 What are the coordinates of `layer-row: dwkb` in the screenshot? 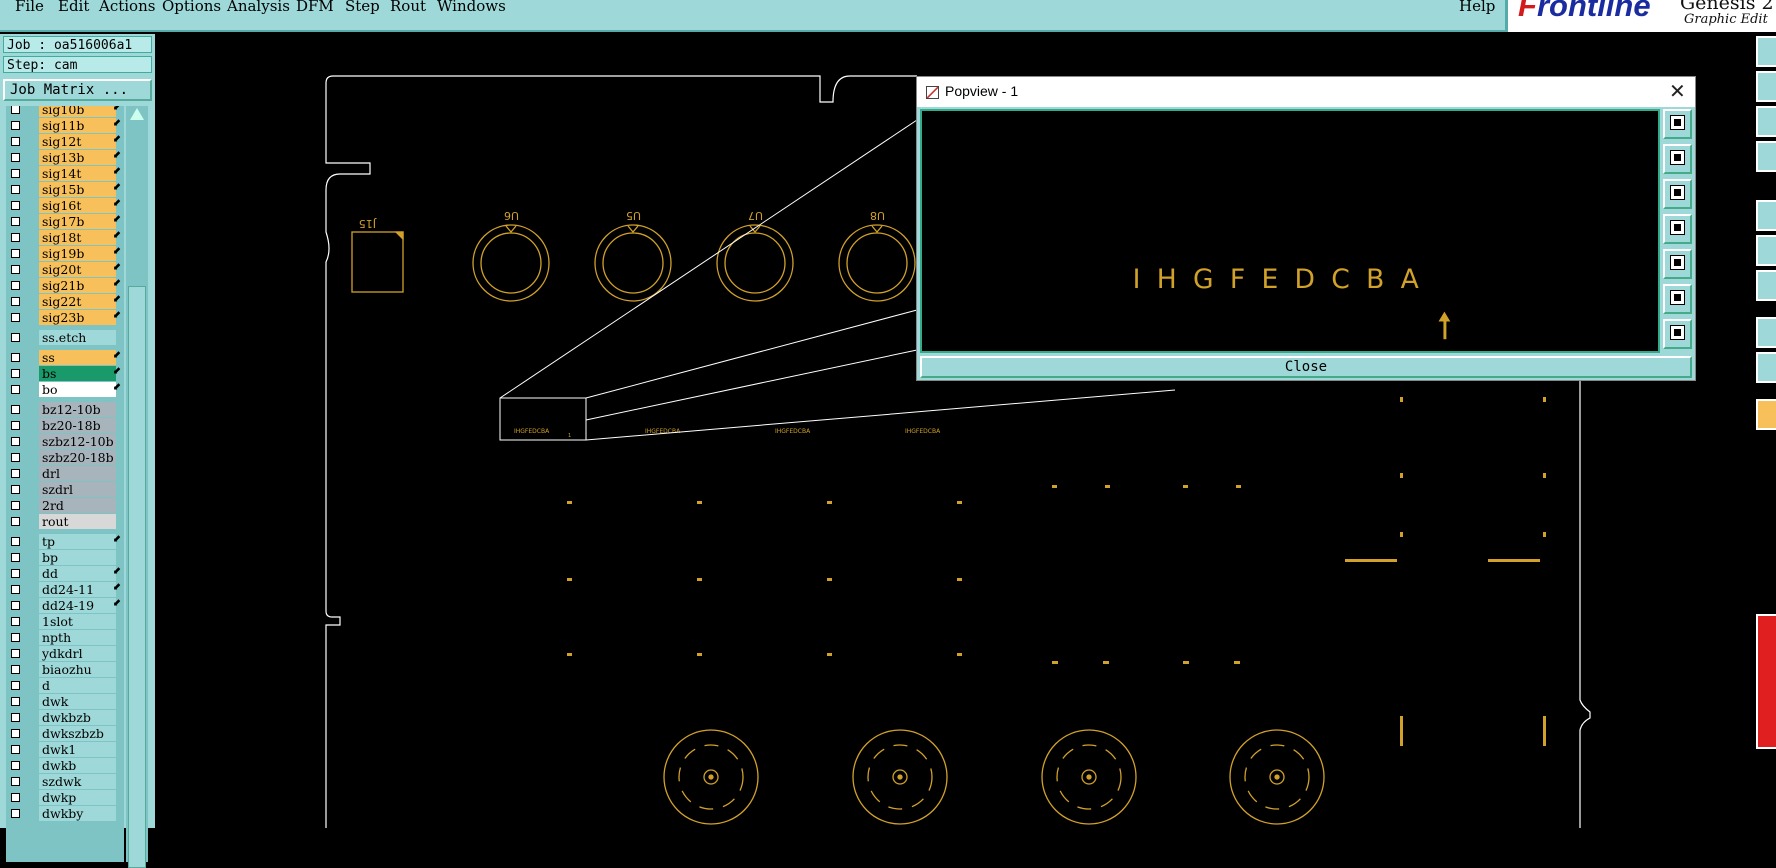 It's located at (65, 766).